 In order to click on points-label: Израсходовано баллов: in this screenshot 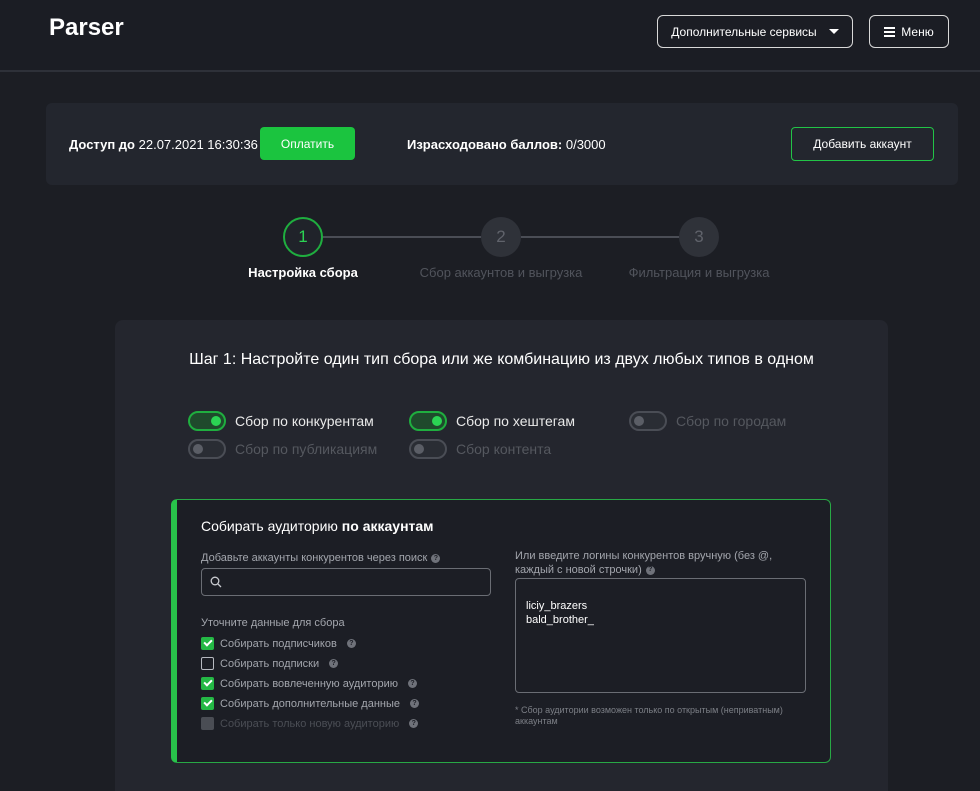, I will do `click(485, 144)`.